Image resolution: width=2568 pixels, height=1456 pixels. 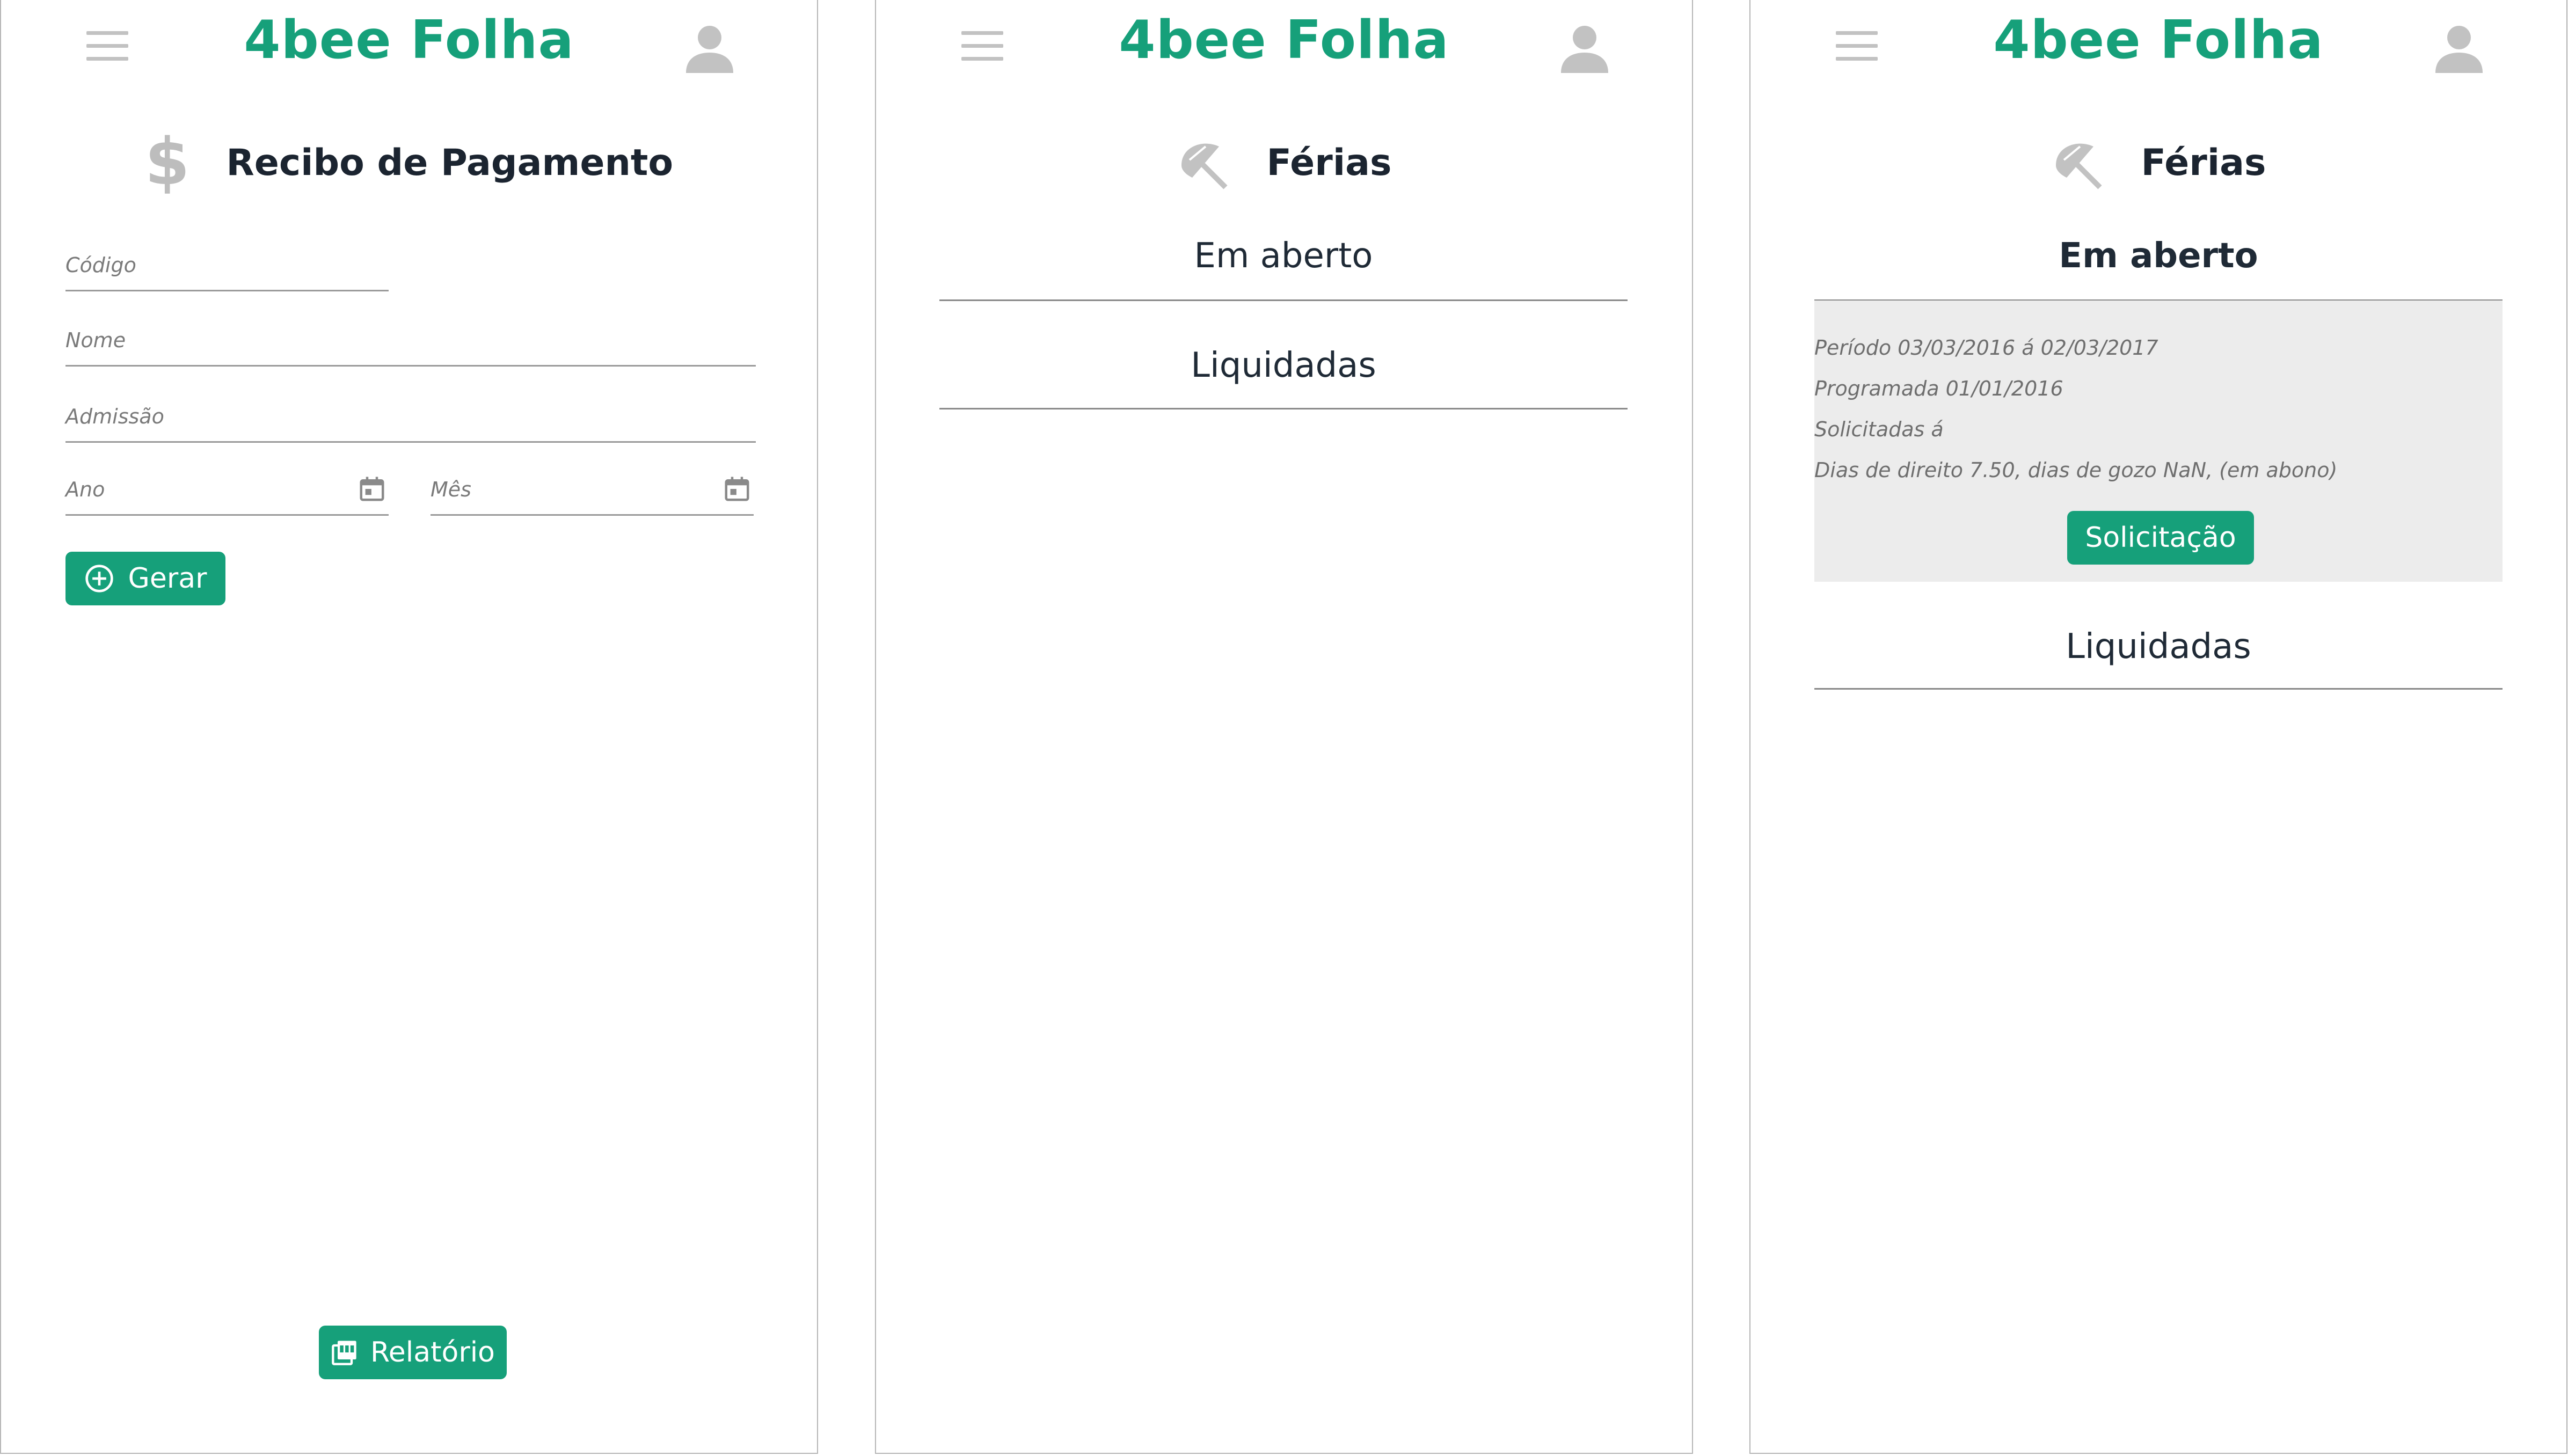 What do you see at coordinates (1879, 429) in the screenshot?
I see `solicitadas-text: Solicitadas á` at bounding box center [1879, 429].